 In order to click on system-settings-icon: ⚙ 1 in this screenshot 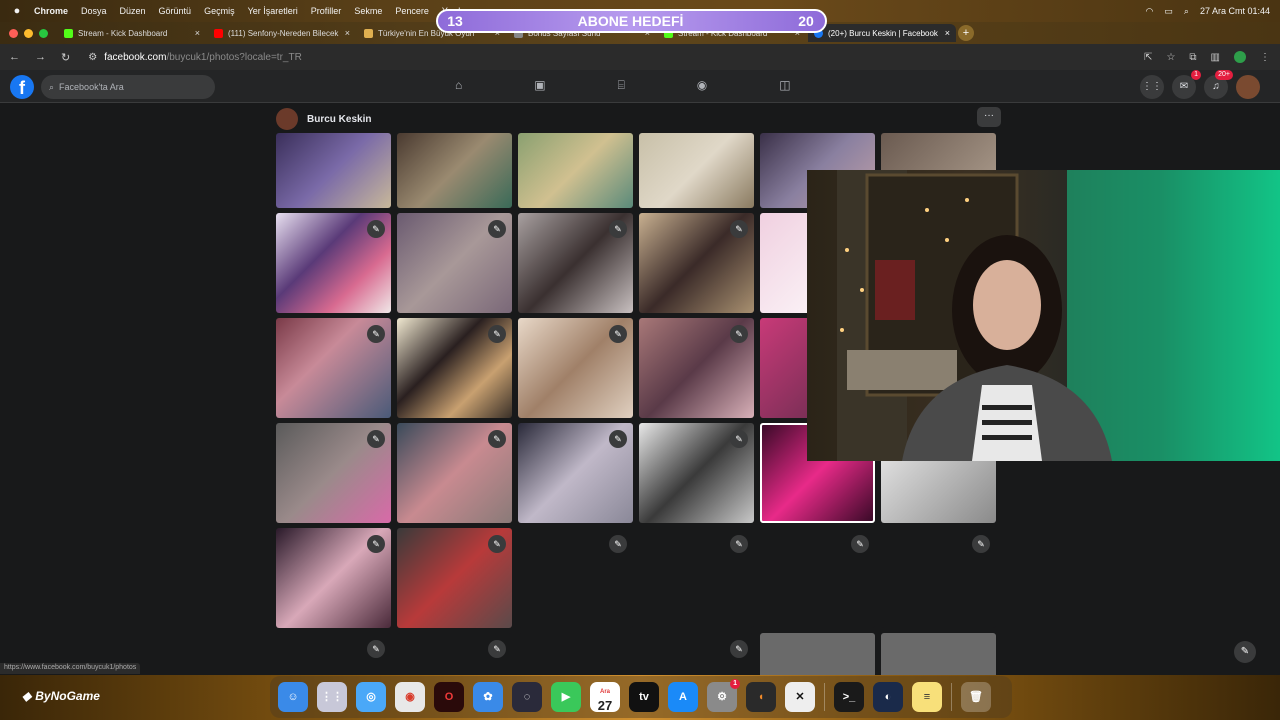, I will do `click(723, 695)`.